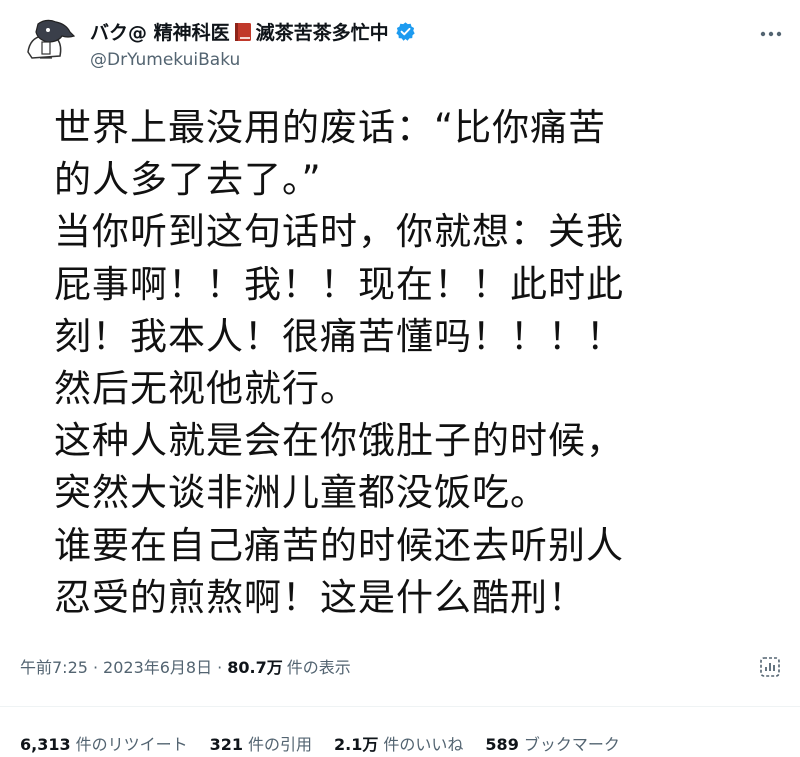  Describe the element at coordinates (405, 31) in the screenshot. I see `verified-badge-icon` at that location.